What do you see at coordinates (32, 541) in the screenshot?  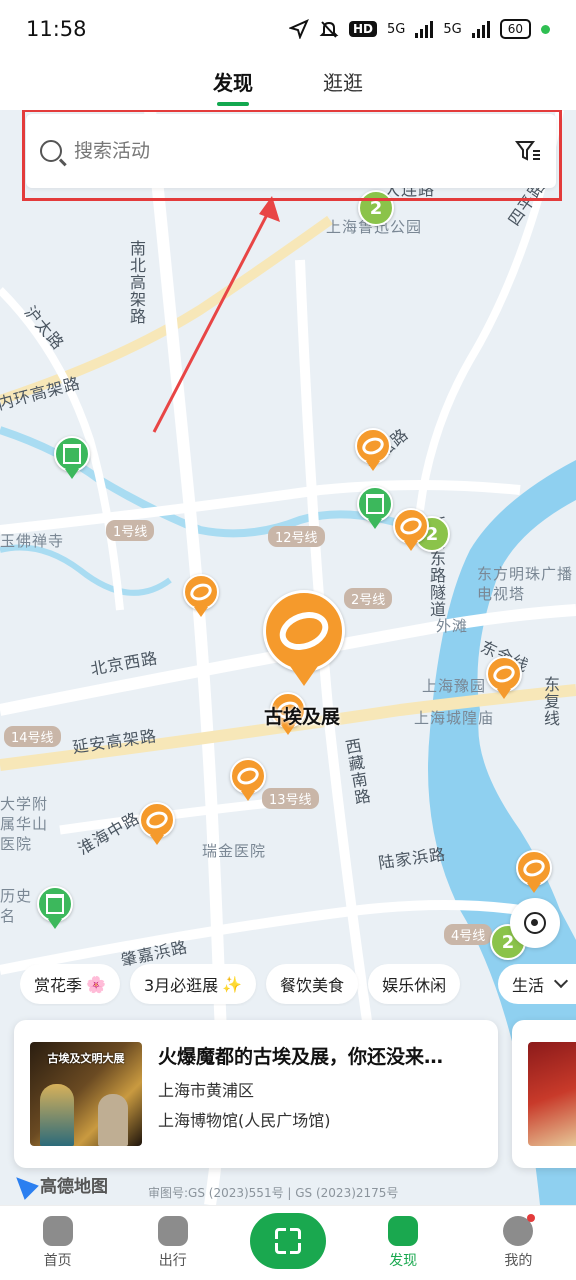 I see `poi-label: 玉佛禅寺` at bounding box center [32, 541].